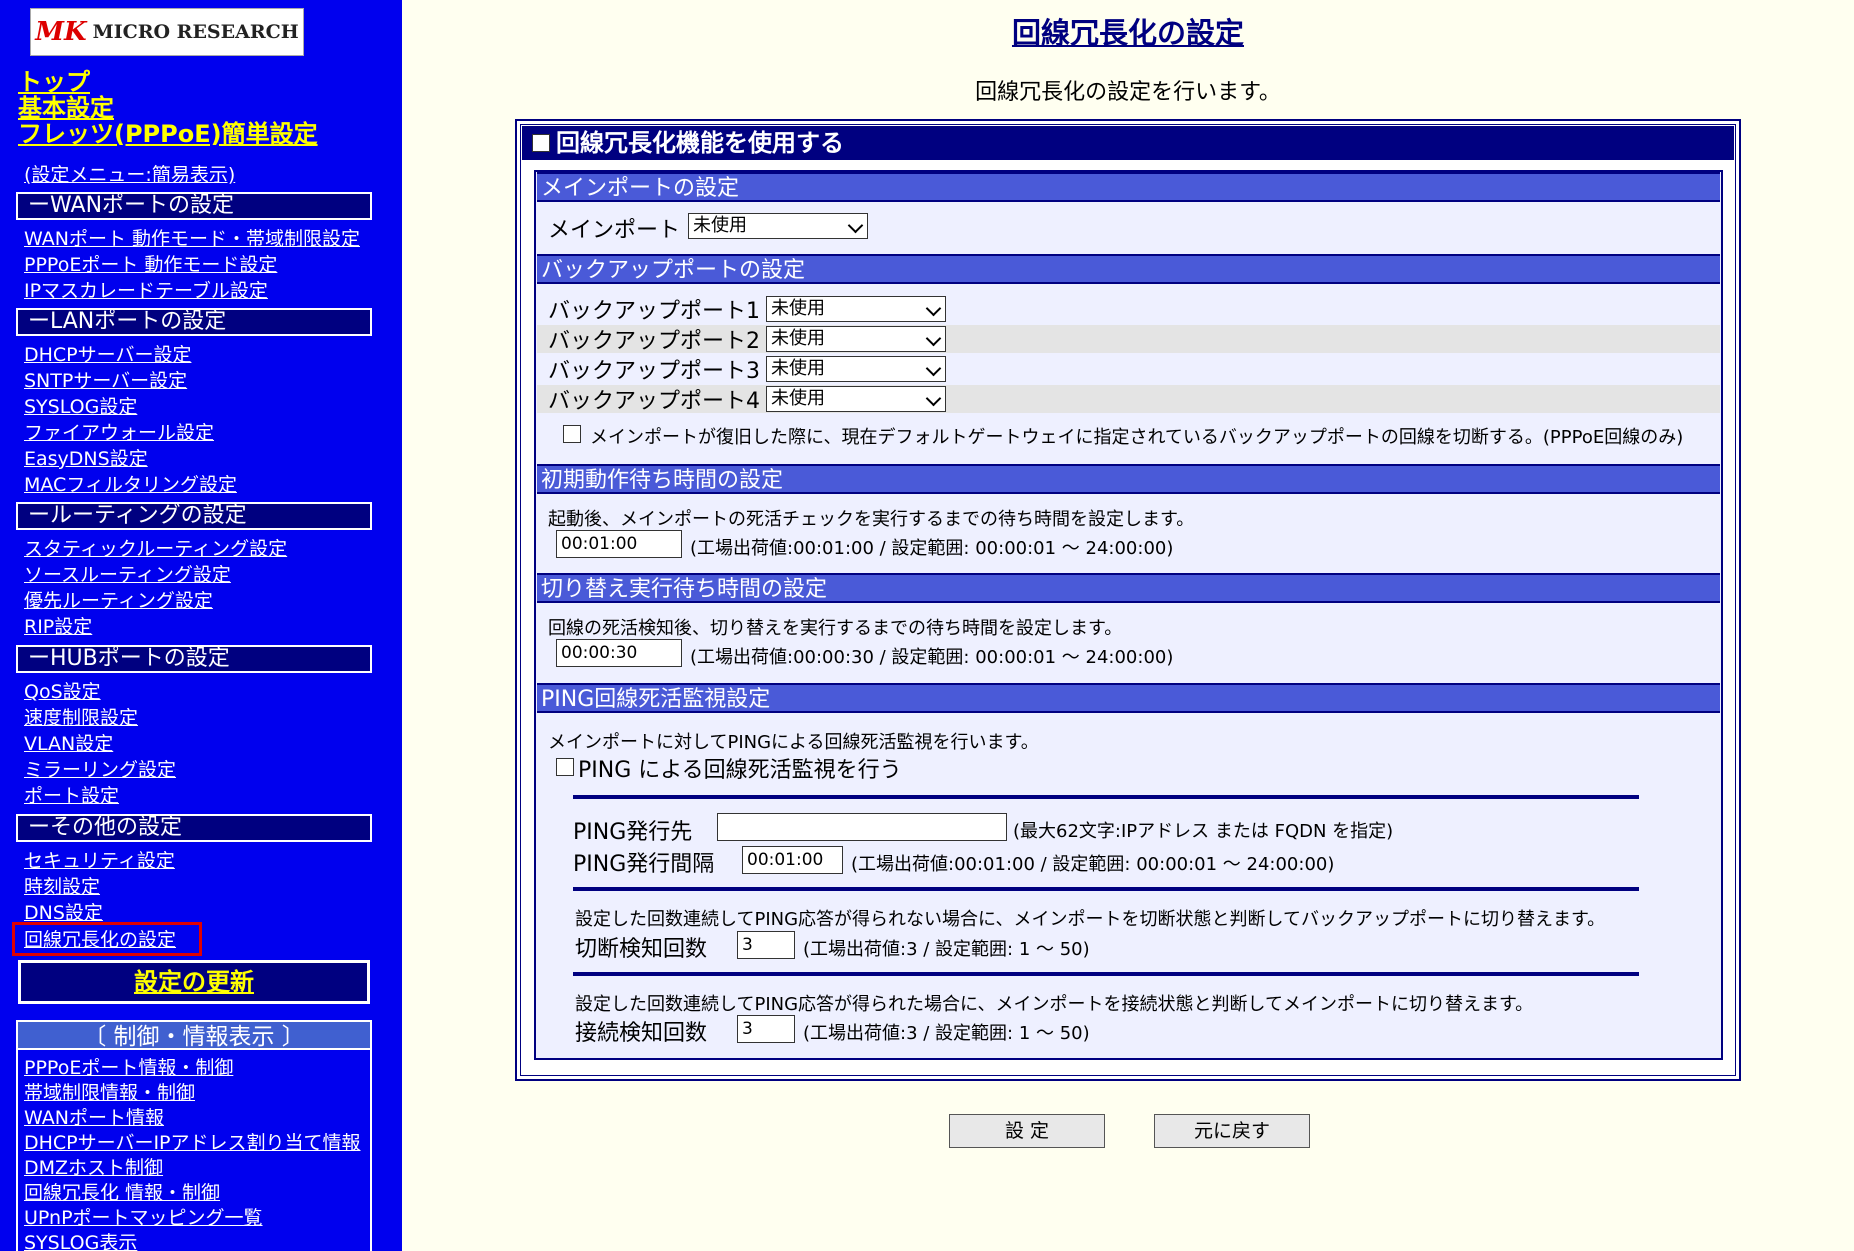  I want to click on sidebar-item-rate-limit: 速度制限設定, so click(81, 716).